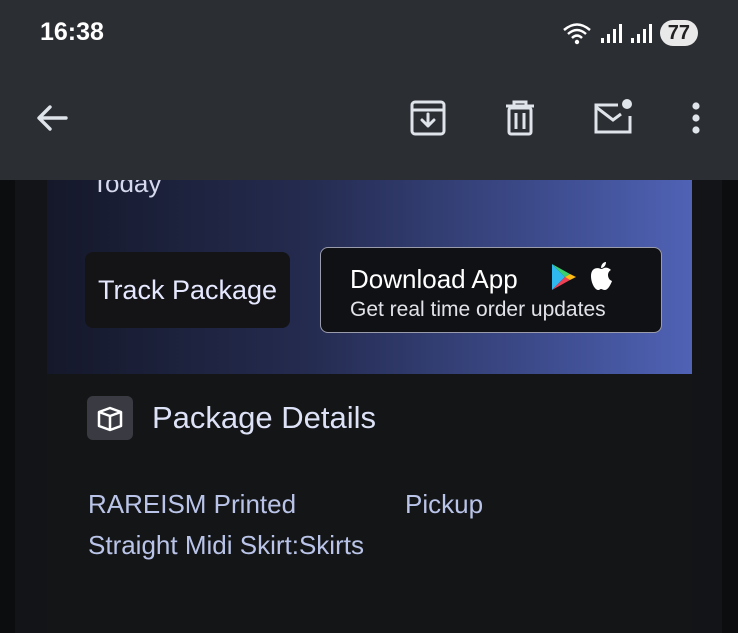 The width and height of the screenshot is (738, 633). What do you see at coordinates (187, 290) in the screenshot?
I see `track-package-button: Track Package` at bounding box center [187, 290].